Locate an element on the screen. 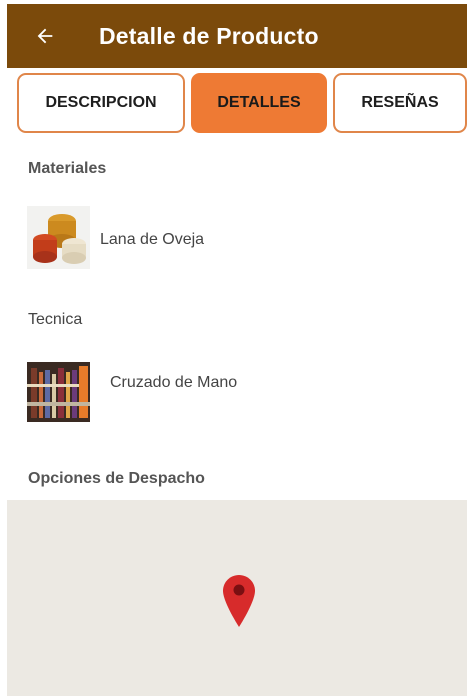 Image resolution: width=467 pixels, height=696 pixels. tab-resenas: RESEÑAS is located at coordinates (400, 103).